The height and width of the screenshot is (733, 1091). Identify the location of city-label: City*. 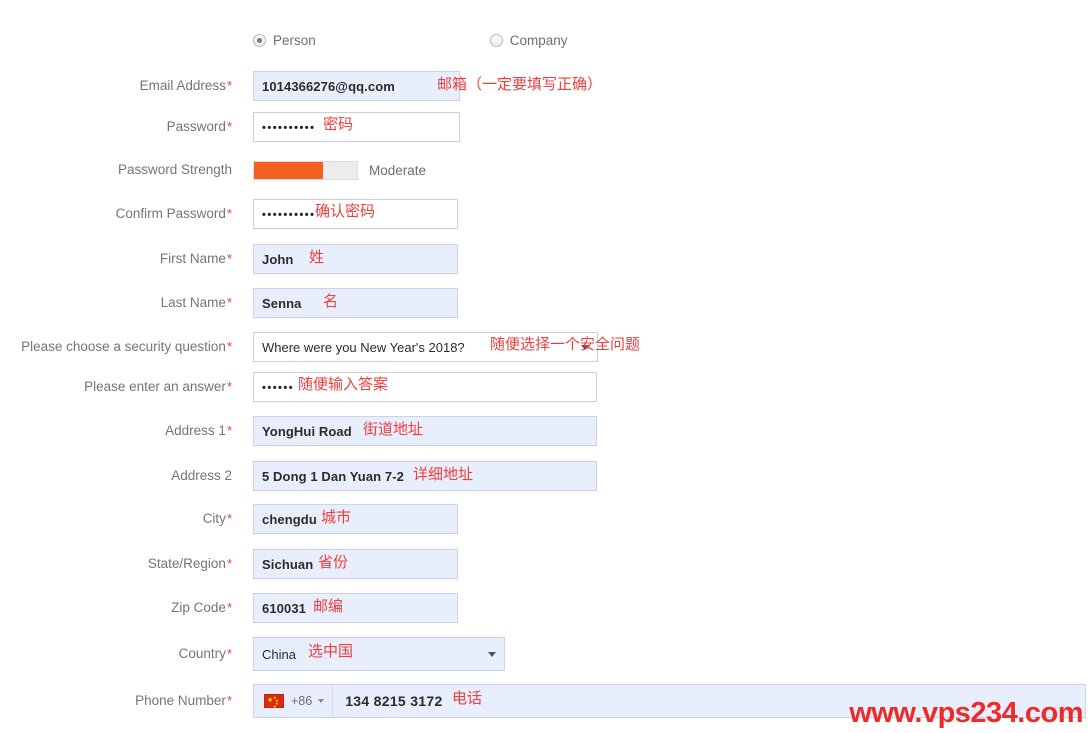
(217, 519).